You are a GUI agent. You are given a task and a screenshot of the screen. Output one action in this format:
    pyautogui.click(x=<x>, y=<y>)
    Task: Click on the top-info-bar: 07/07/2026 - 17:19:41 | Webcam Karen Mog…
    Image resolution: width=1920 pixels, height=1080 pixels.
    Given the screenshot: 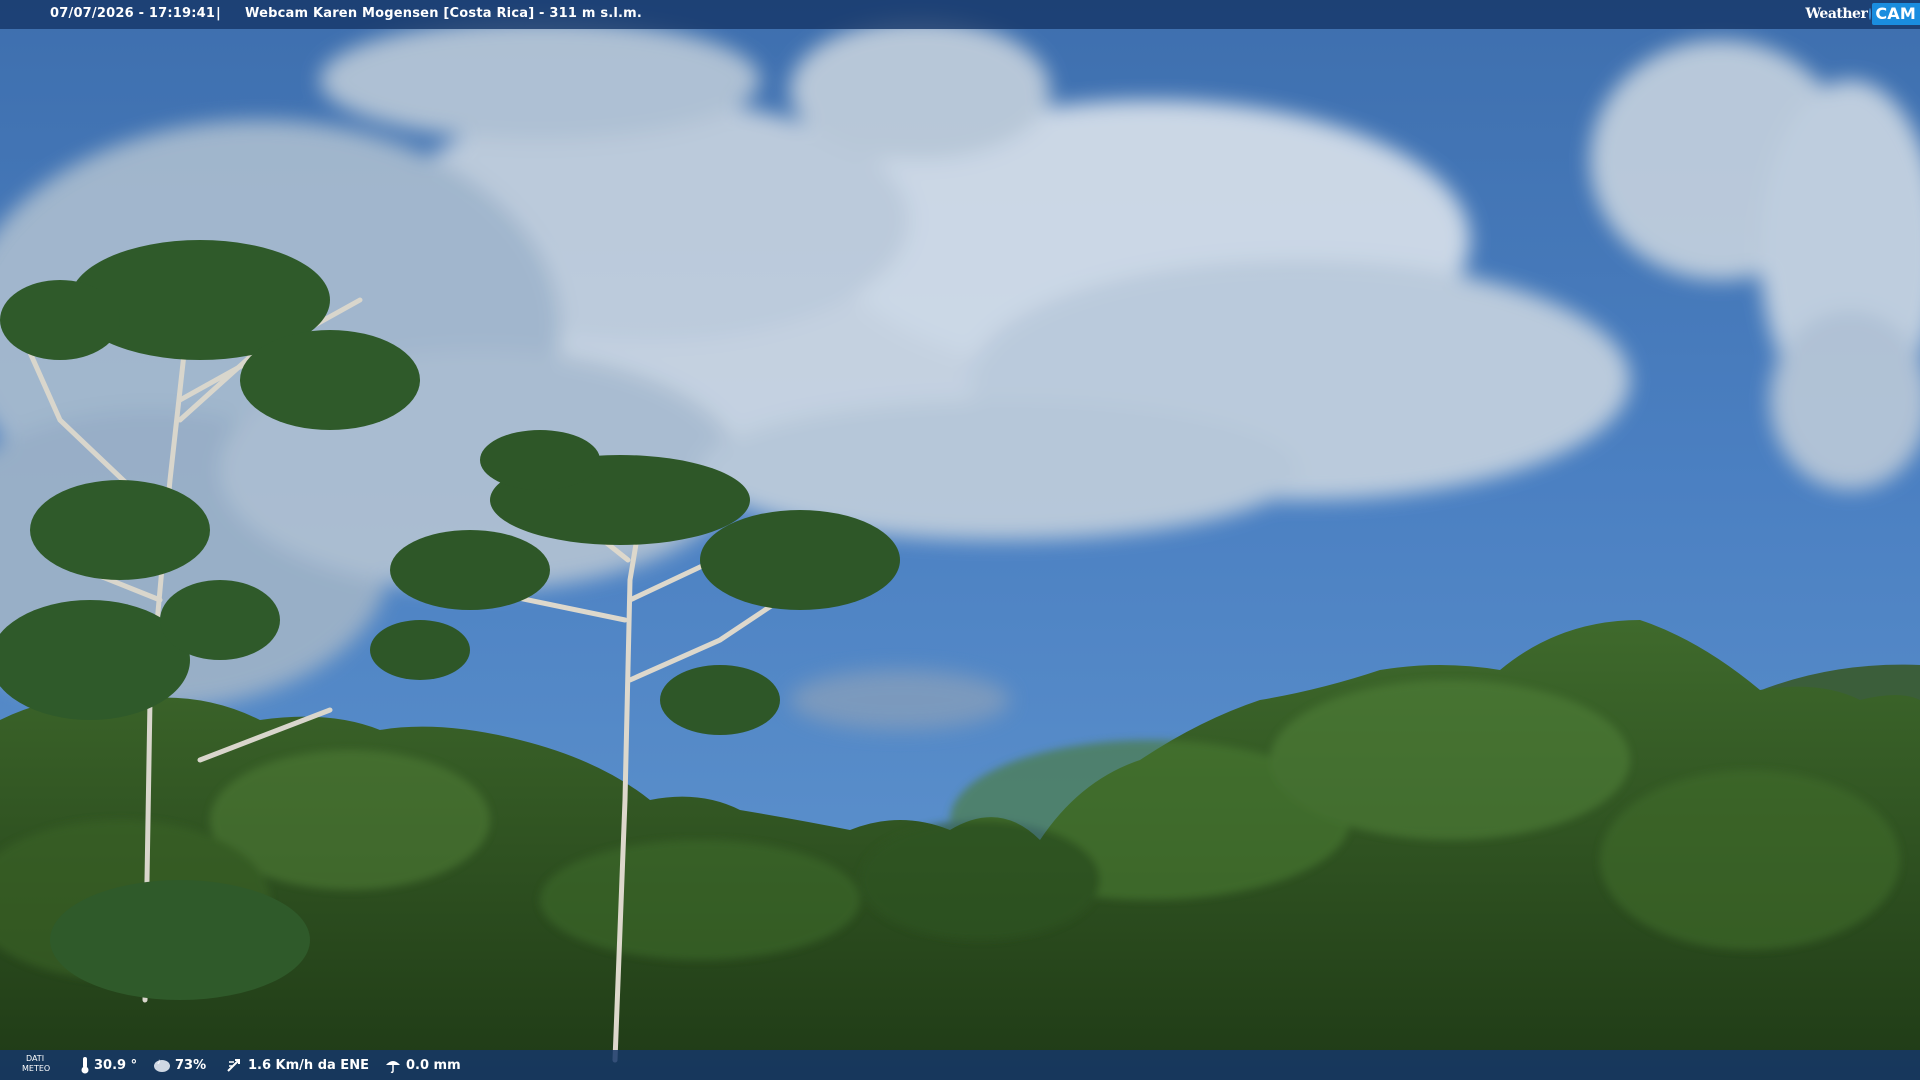 What is the action you would take?
    pyautogui.click(x=960, y=14)
    